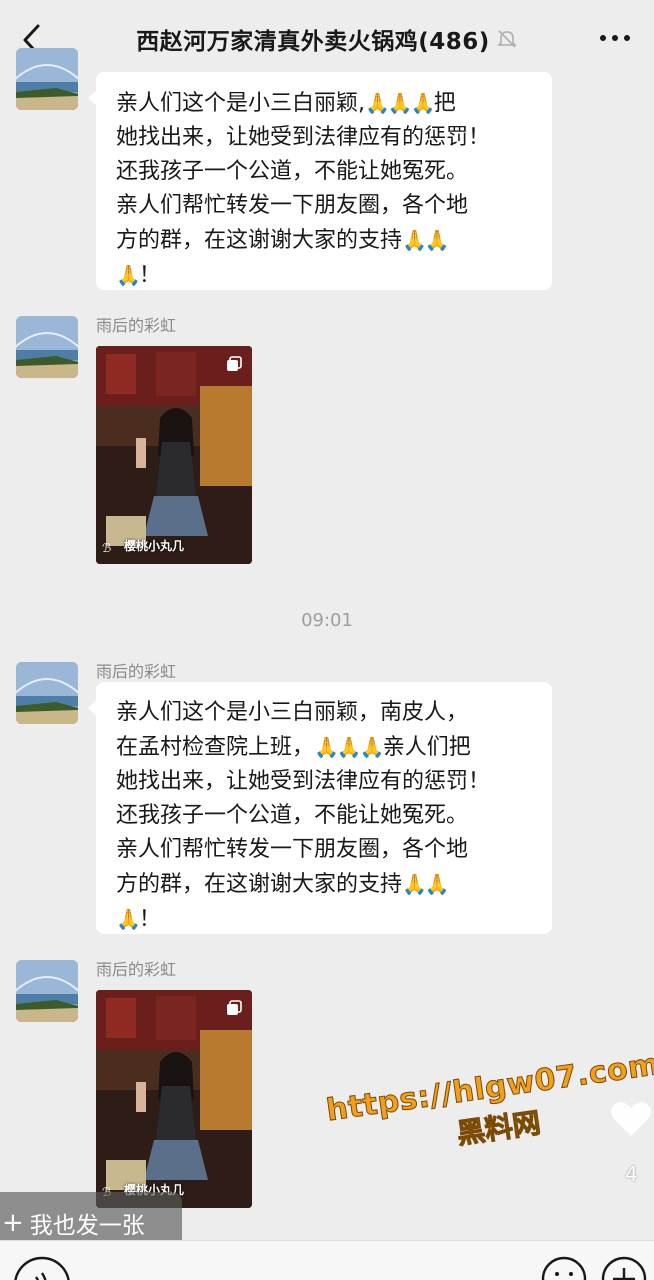  I want to click on message-line: 把, so click(444, 103).